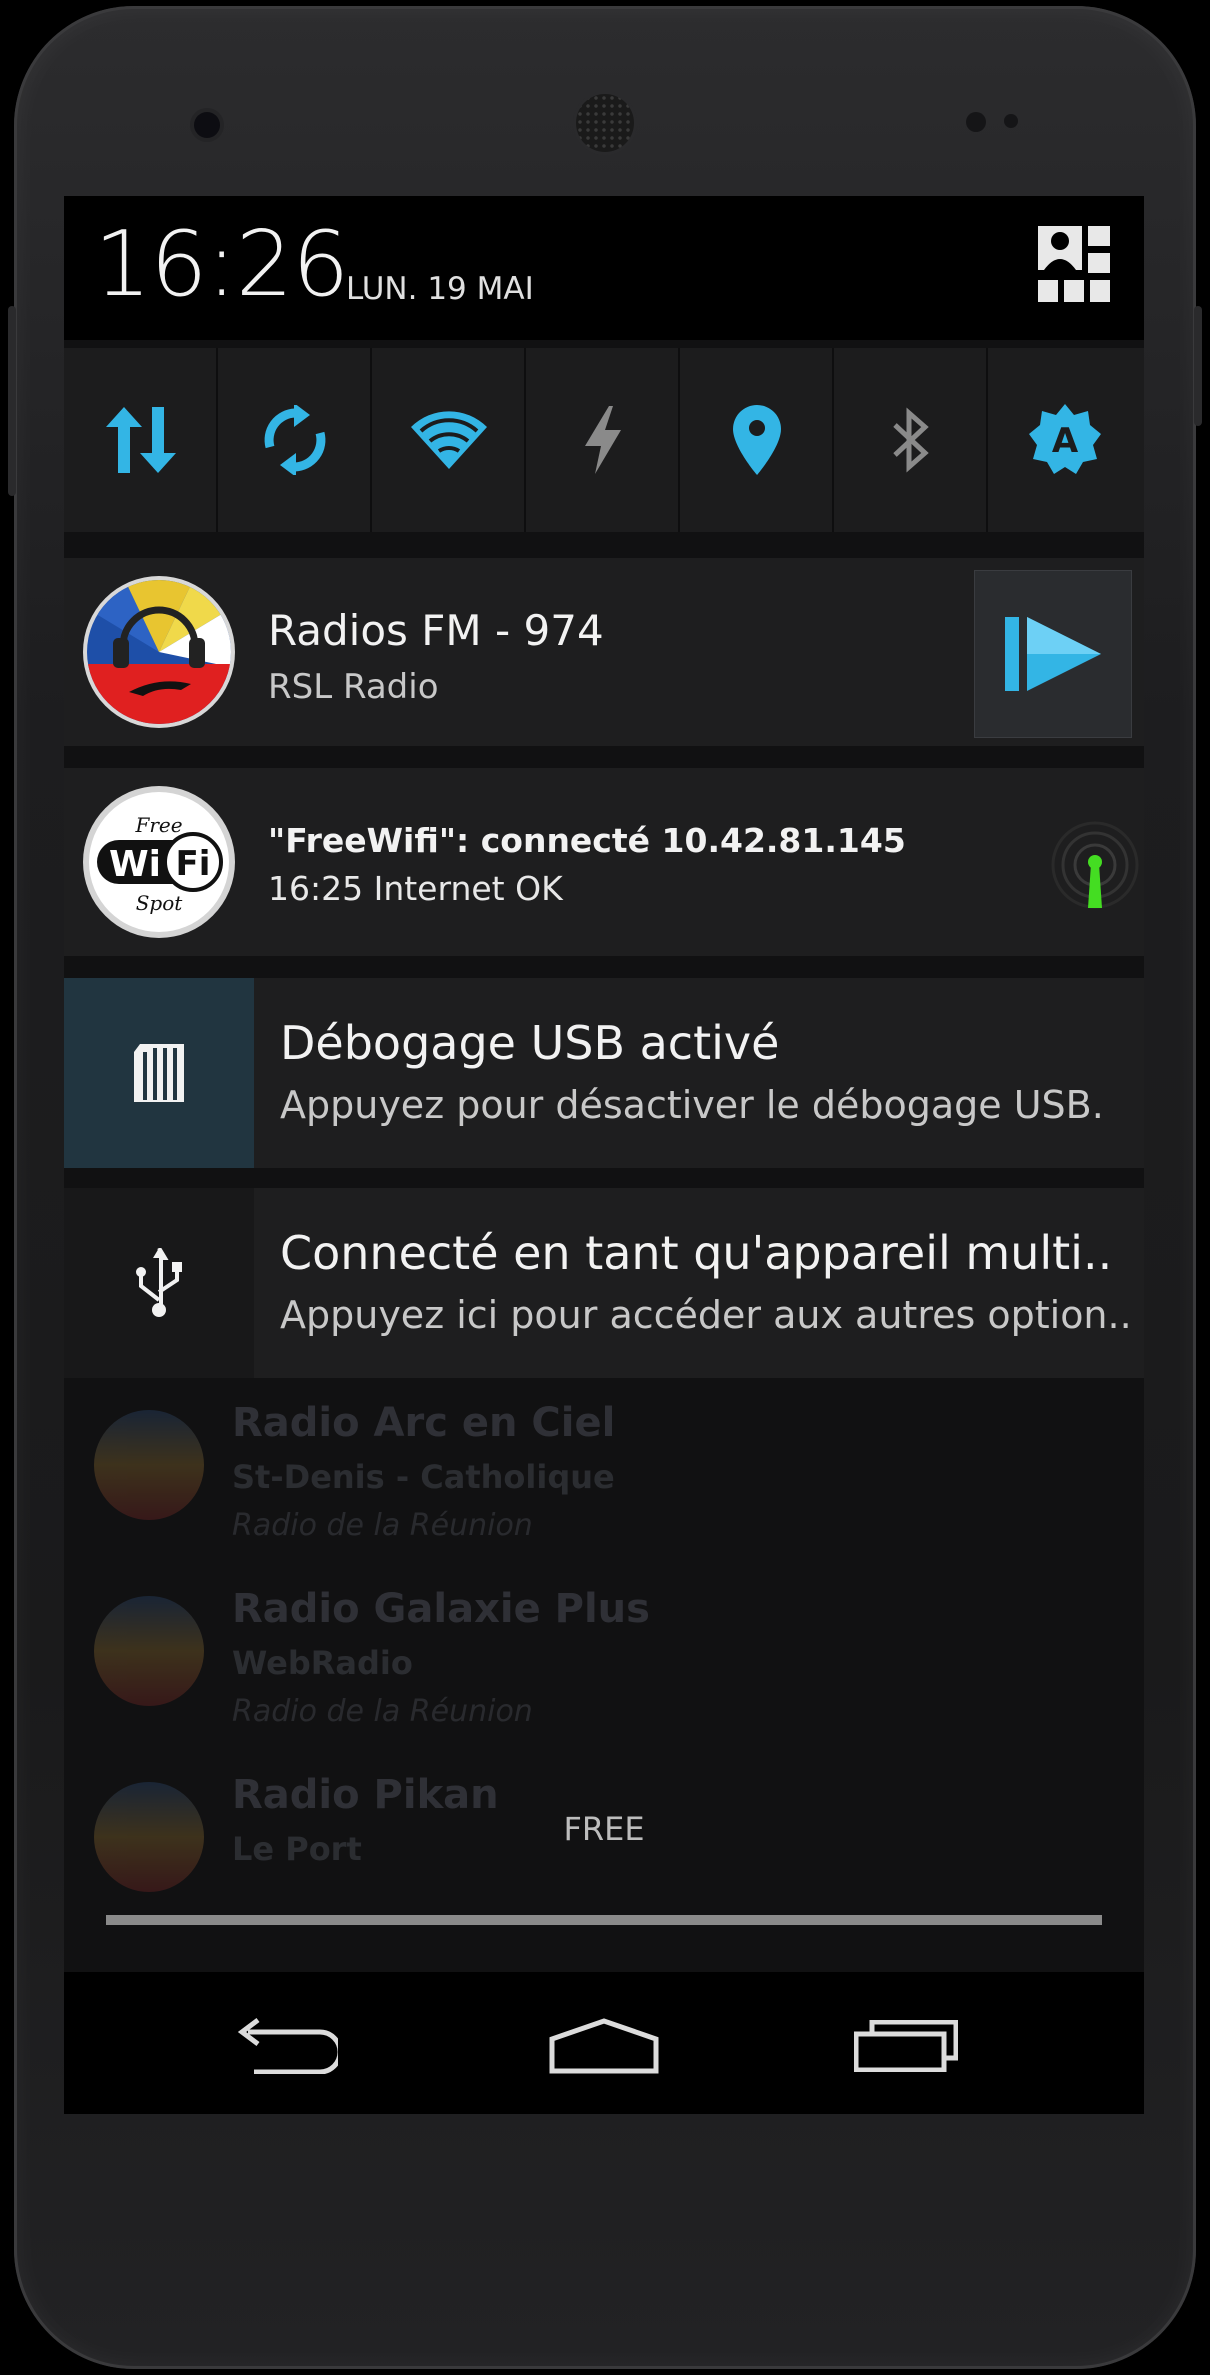 This screenshot has width=1210, height=2375. Describe the element at coordinates (1074, 264) in the screenshot. I see `quick-settings-toggle-icon` at that location.